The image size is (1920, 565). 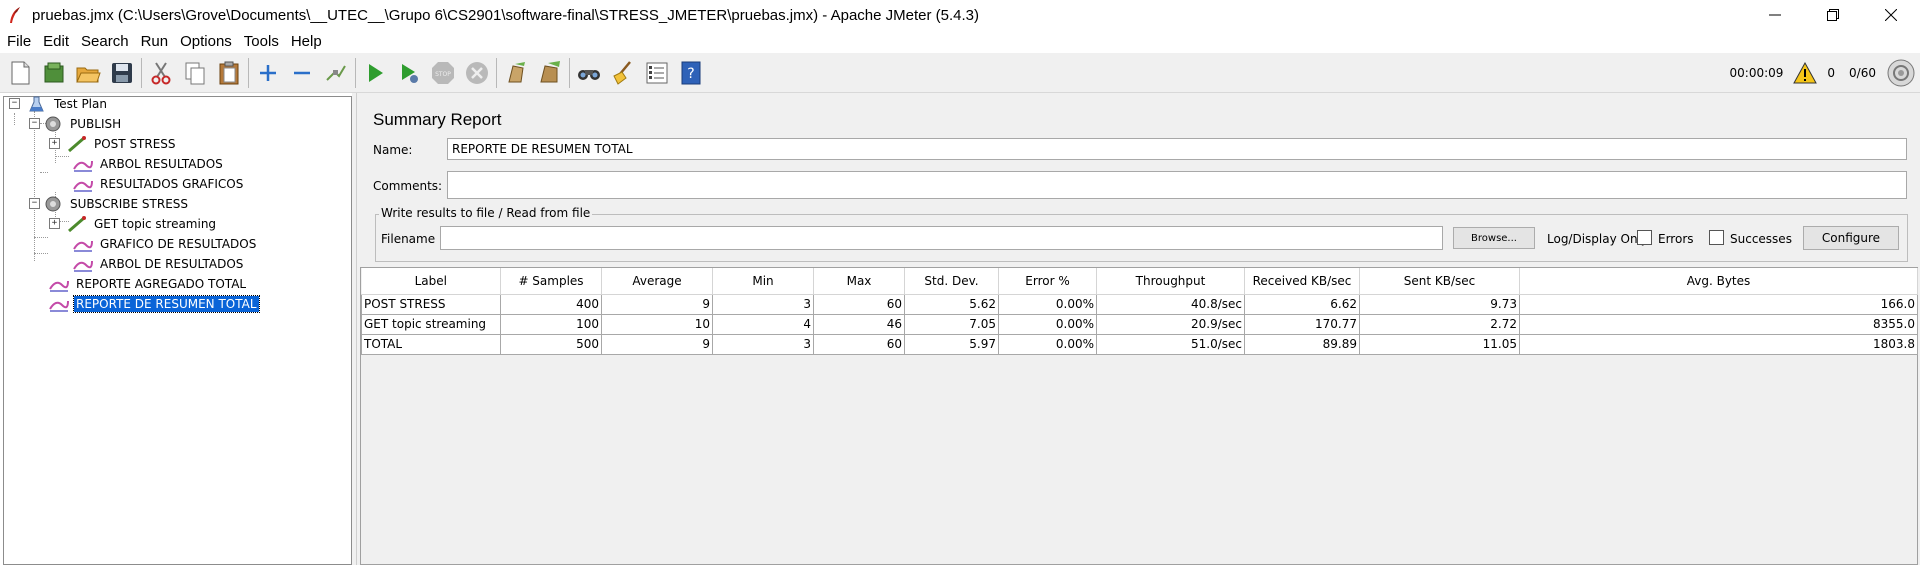 What do you see at coordinates (551, 304) in the screenshot?
I see `table-cell: 400` at bounding box center [551, 304].